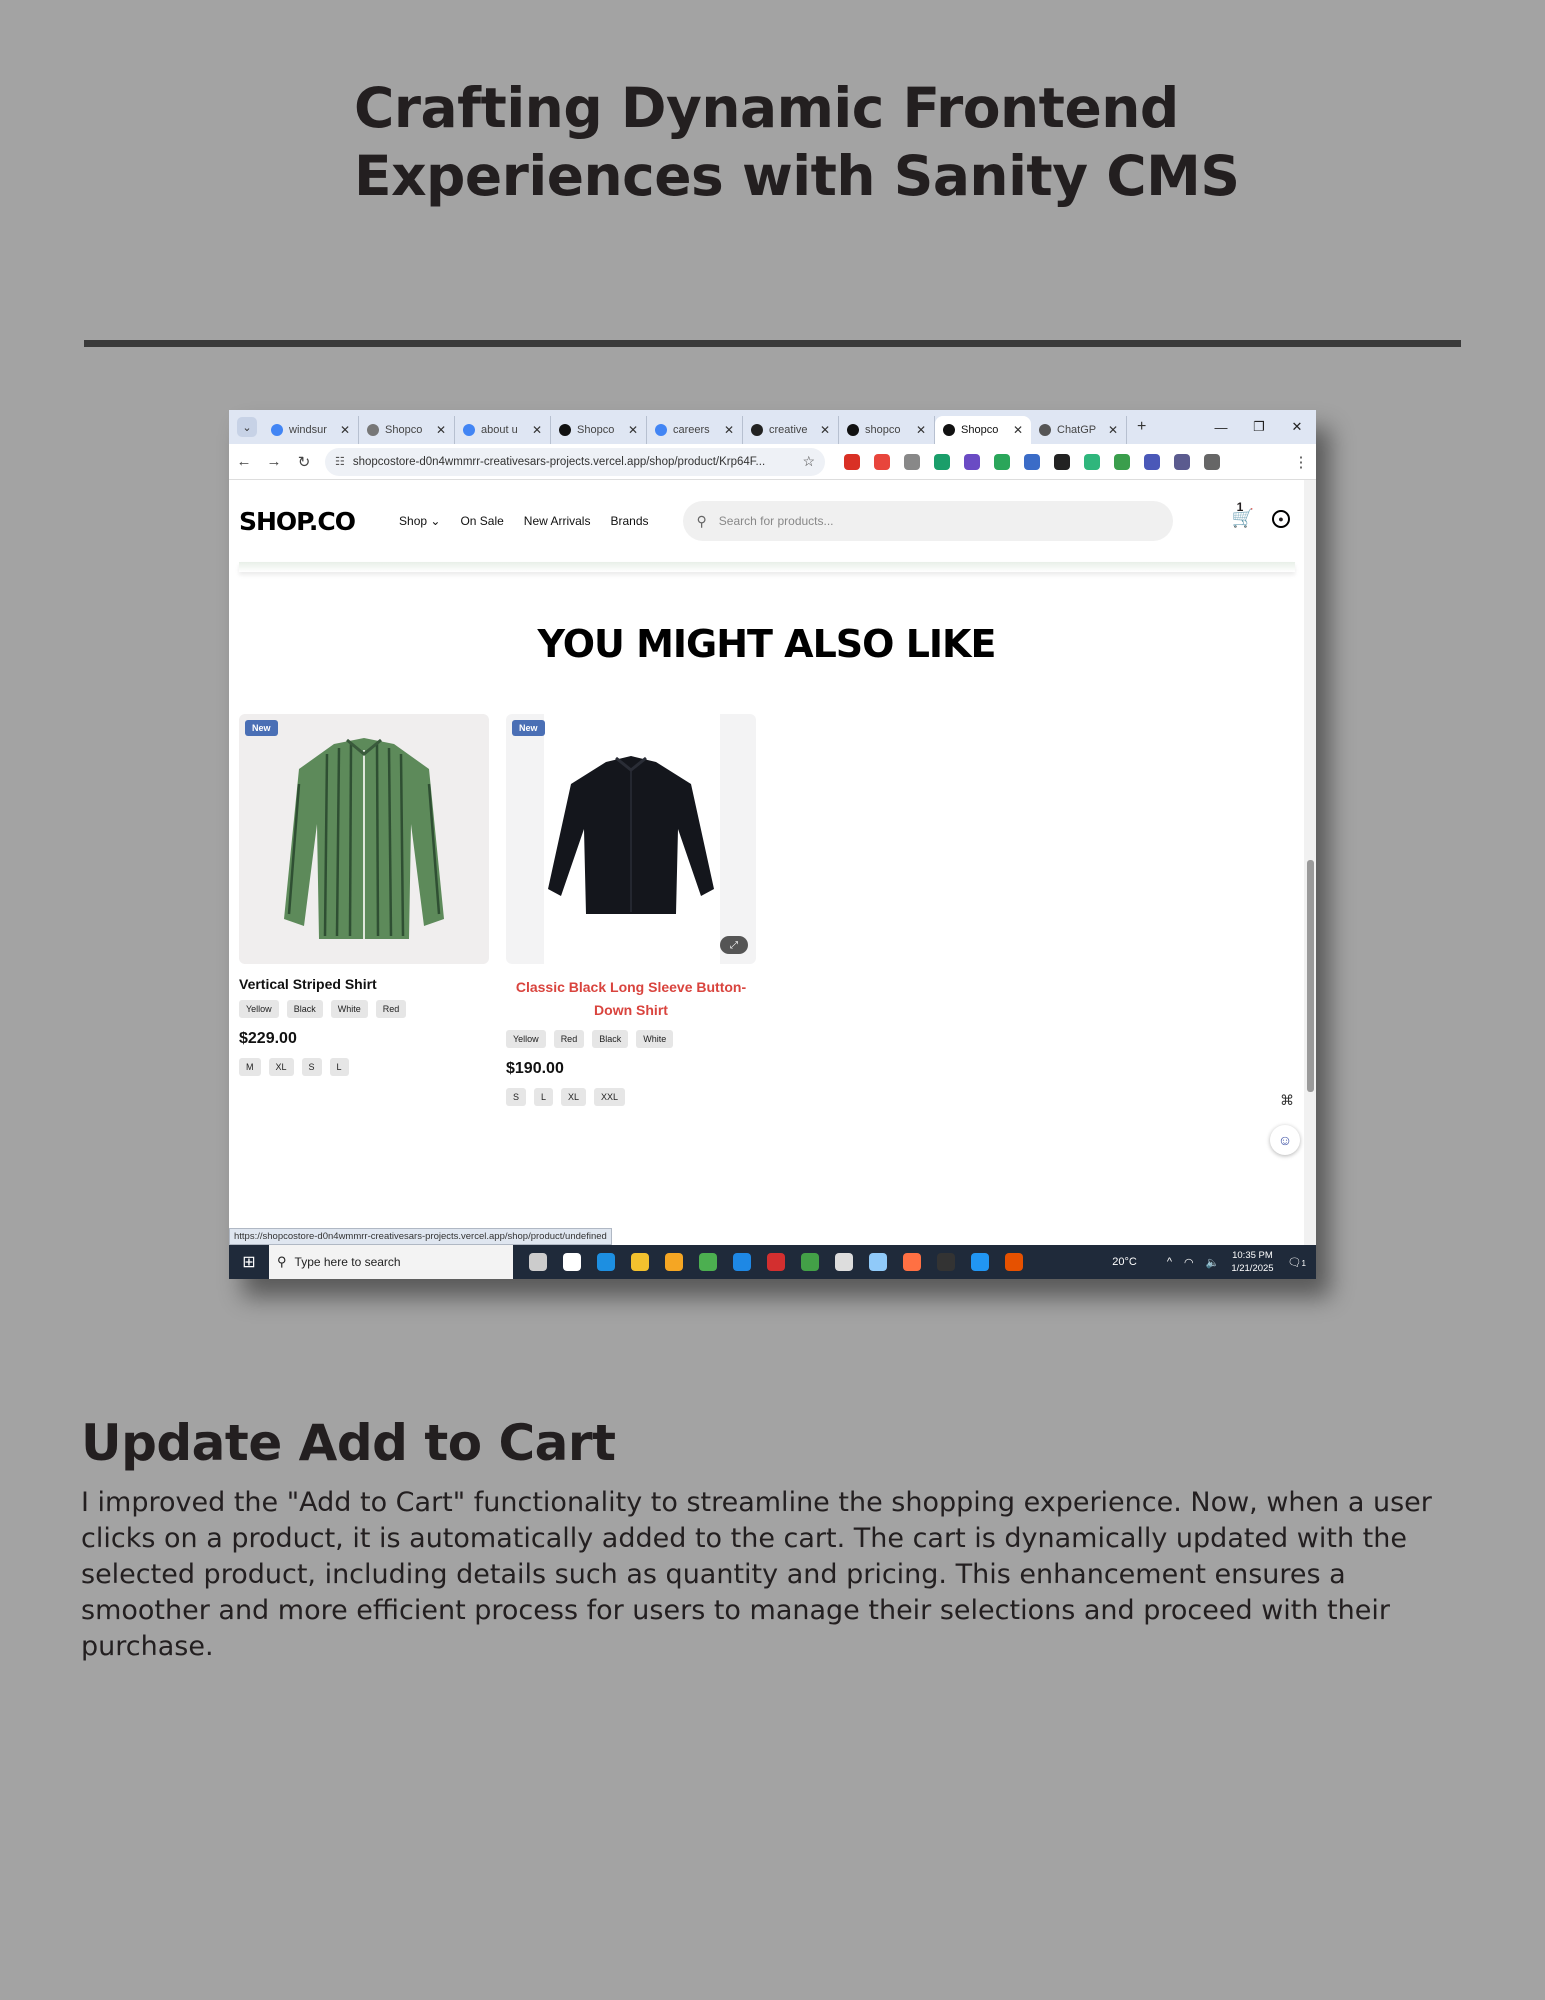  I want to click on restore-icon: ❐, so click(1259, 427).